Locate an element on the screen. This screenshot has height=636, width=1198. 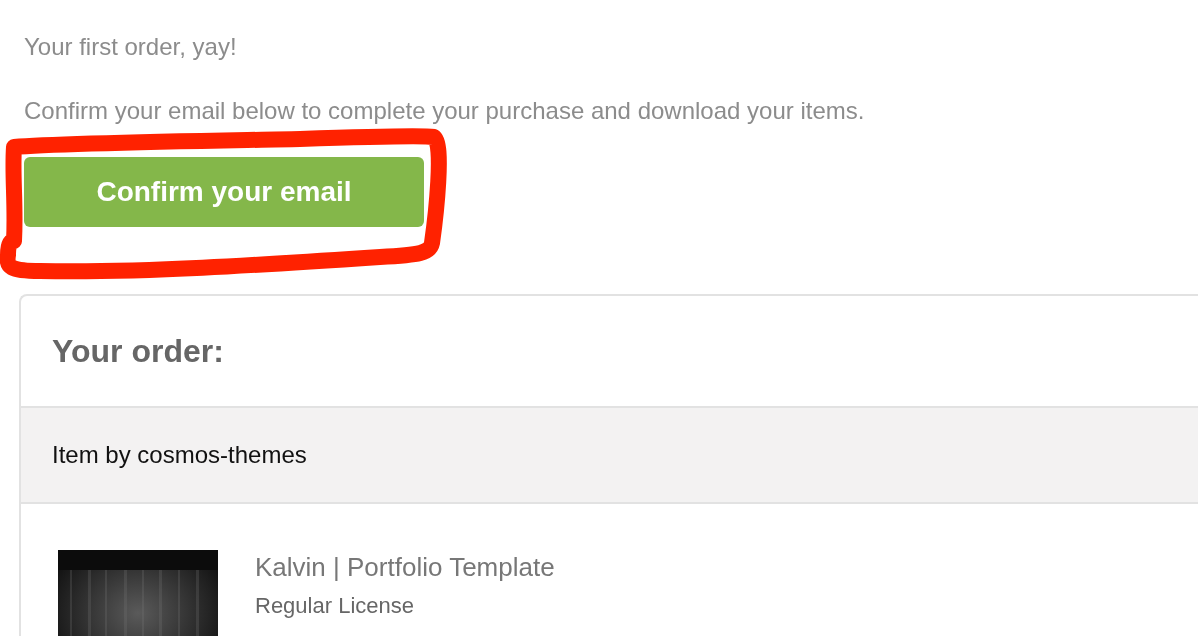
license-label: Regular License is located at coordinates (335, 606).